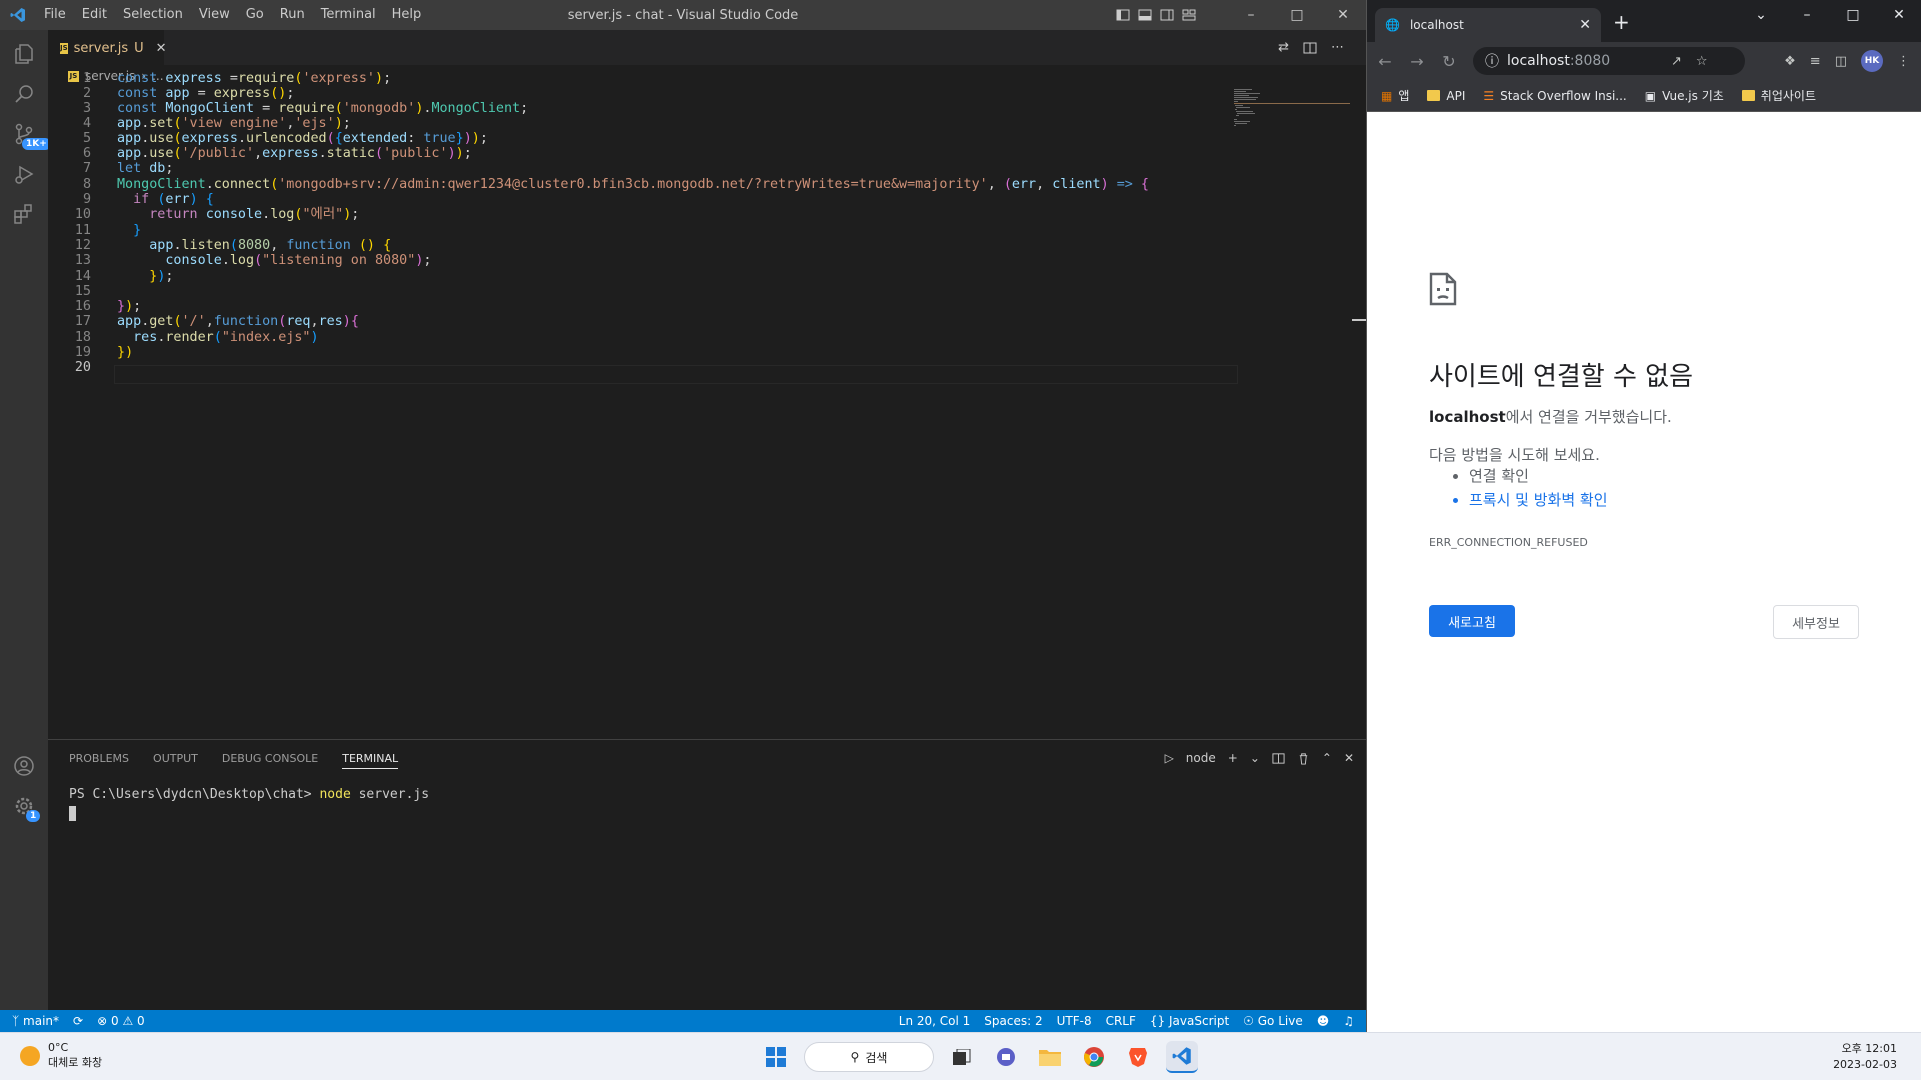 The height and width of the screenshot is (1080, 1921). I want to click on sync-icon: ⟳, so click(78, 1021).